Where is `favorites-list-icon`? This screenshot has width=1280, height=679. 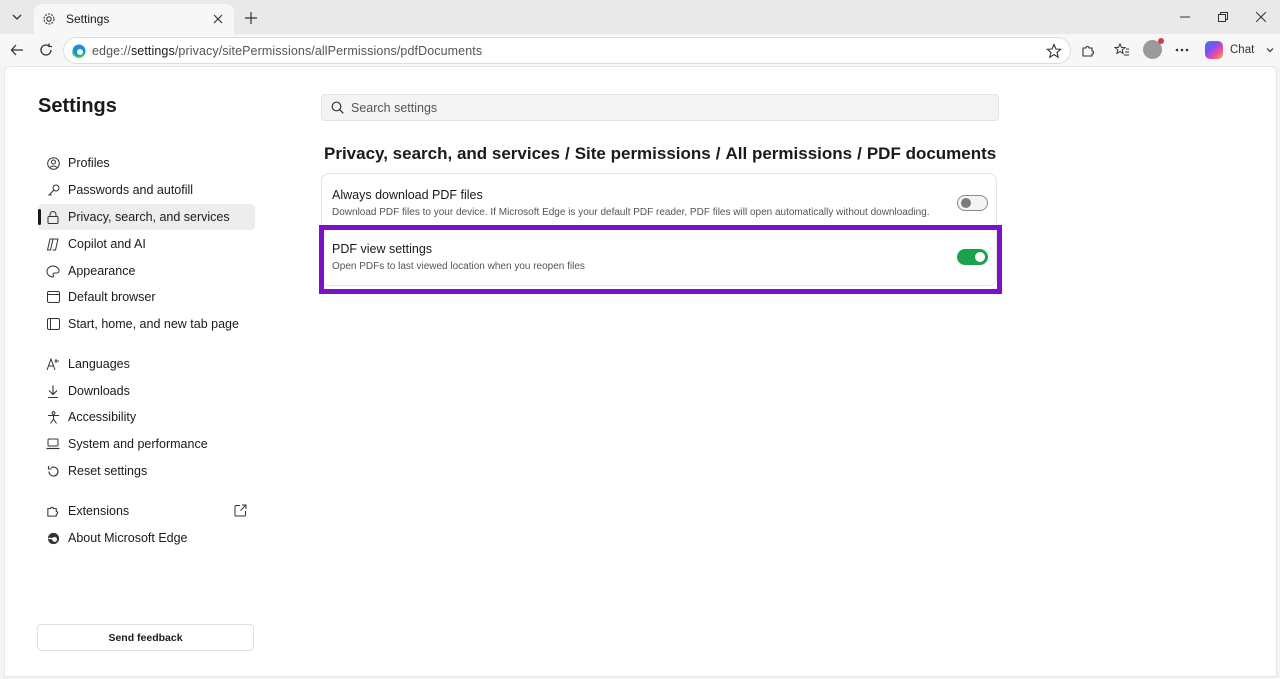 favorites-list-icon is located at coordinates (1121, 48).